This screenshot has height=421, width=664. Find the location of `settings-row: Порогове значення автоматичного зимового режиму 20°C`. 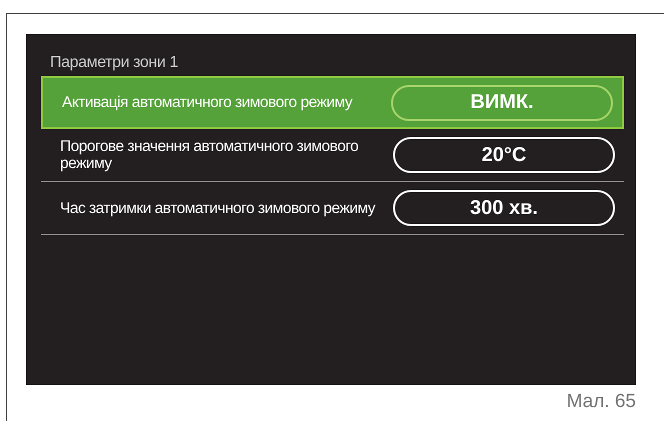

settings-row: Порогове значення автоматичного зимового режиму 20°C is located at coordinates (332, 155).